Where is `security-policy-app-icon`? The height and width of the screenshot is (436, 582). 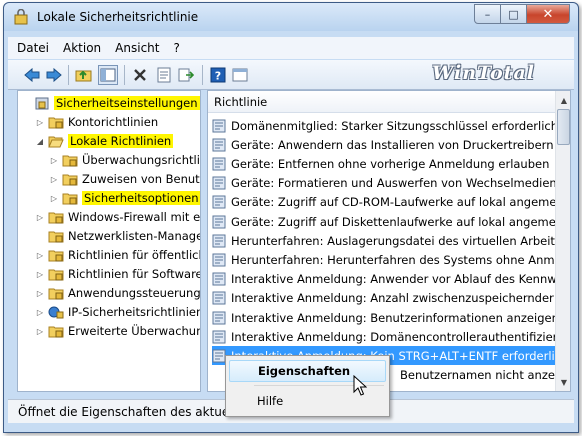 security-policy-app-icon is located at coordinates (22, 16).